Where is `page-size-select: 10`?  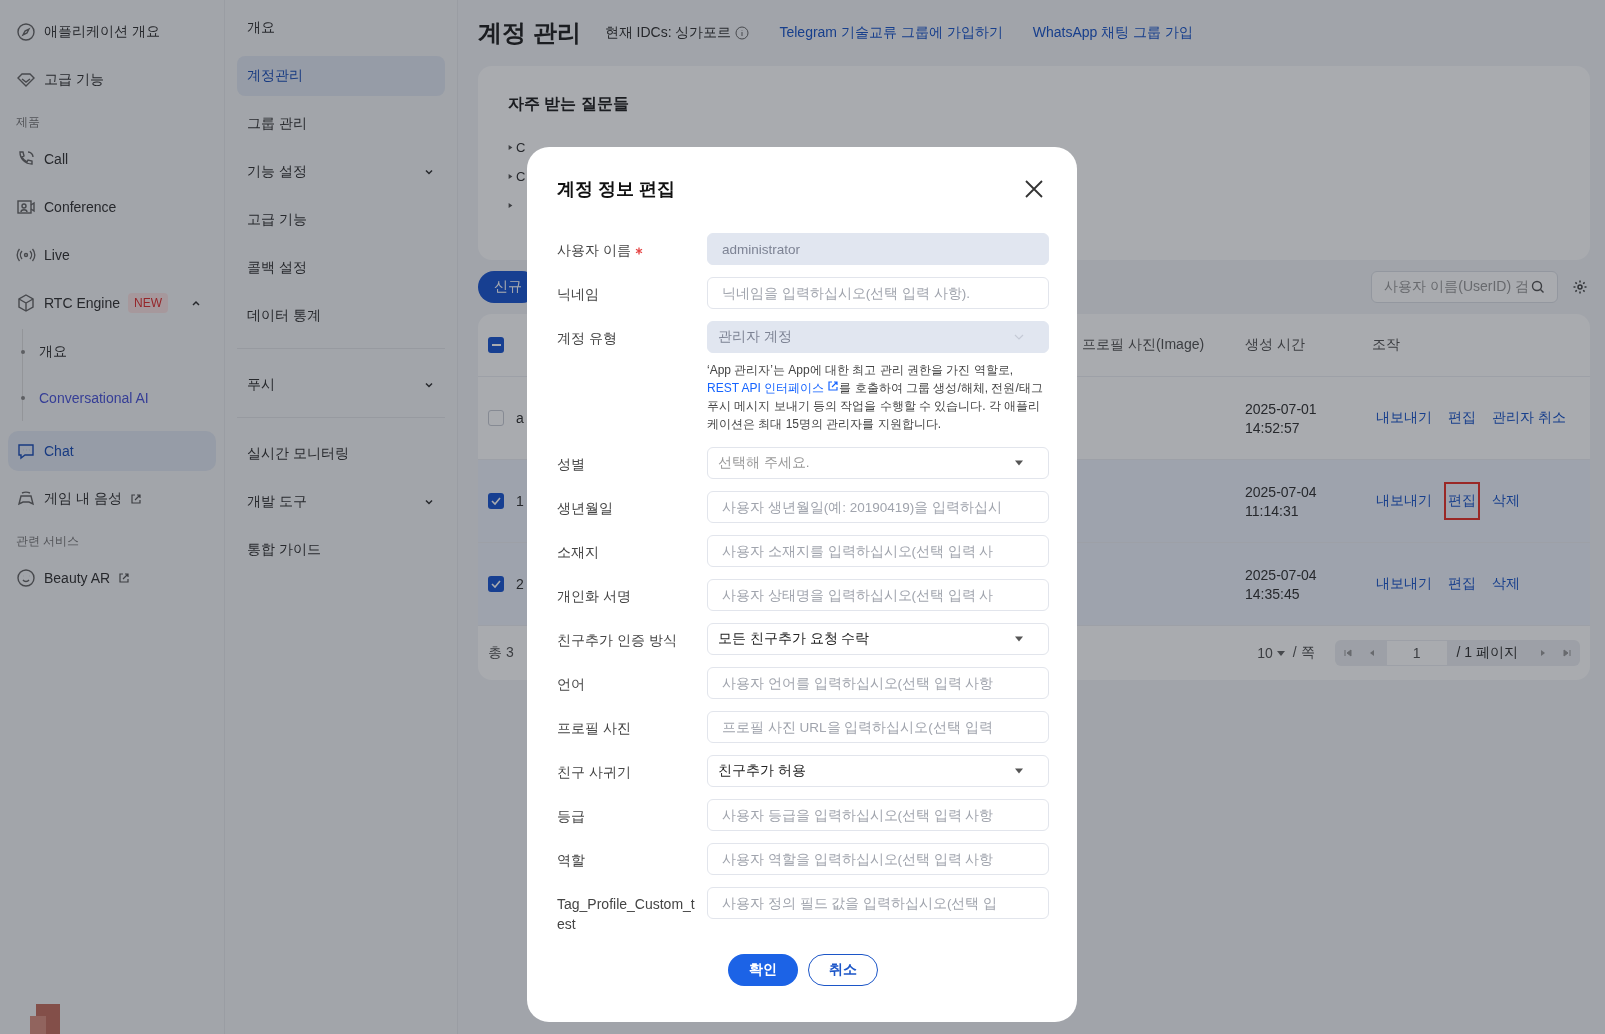 page-size-select: 10 is located at coordinates (1271, 653).